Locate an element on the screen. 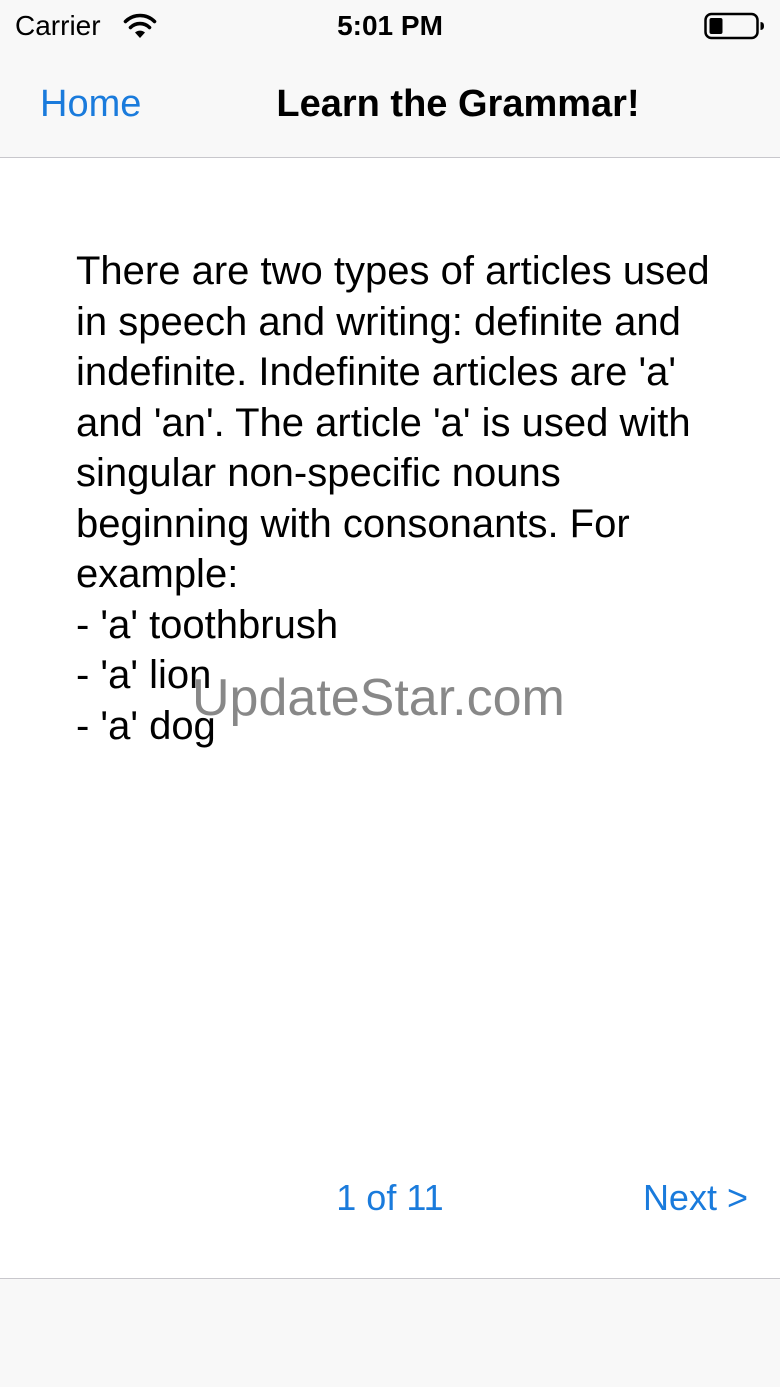 This screenshot has height=1387, width=780. bottom-toolbar is located at coordinates (390, 1332).